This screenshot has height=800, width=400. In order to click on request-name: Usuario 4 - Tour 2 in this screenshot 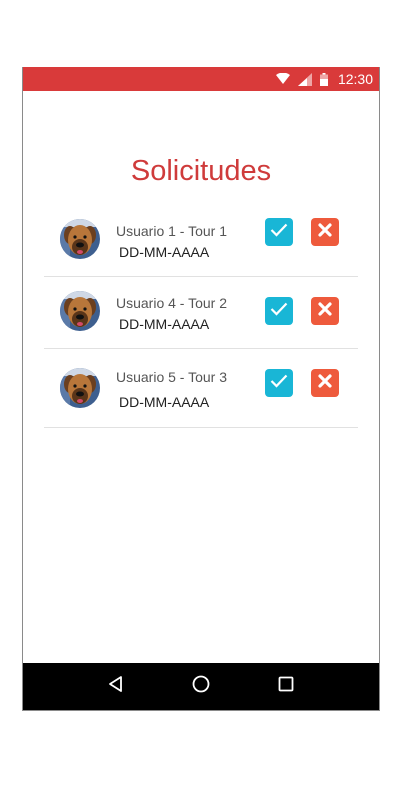, I will do `click(172, 303)`.